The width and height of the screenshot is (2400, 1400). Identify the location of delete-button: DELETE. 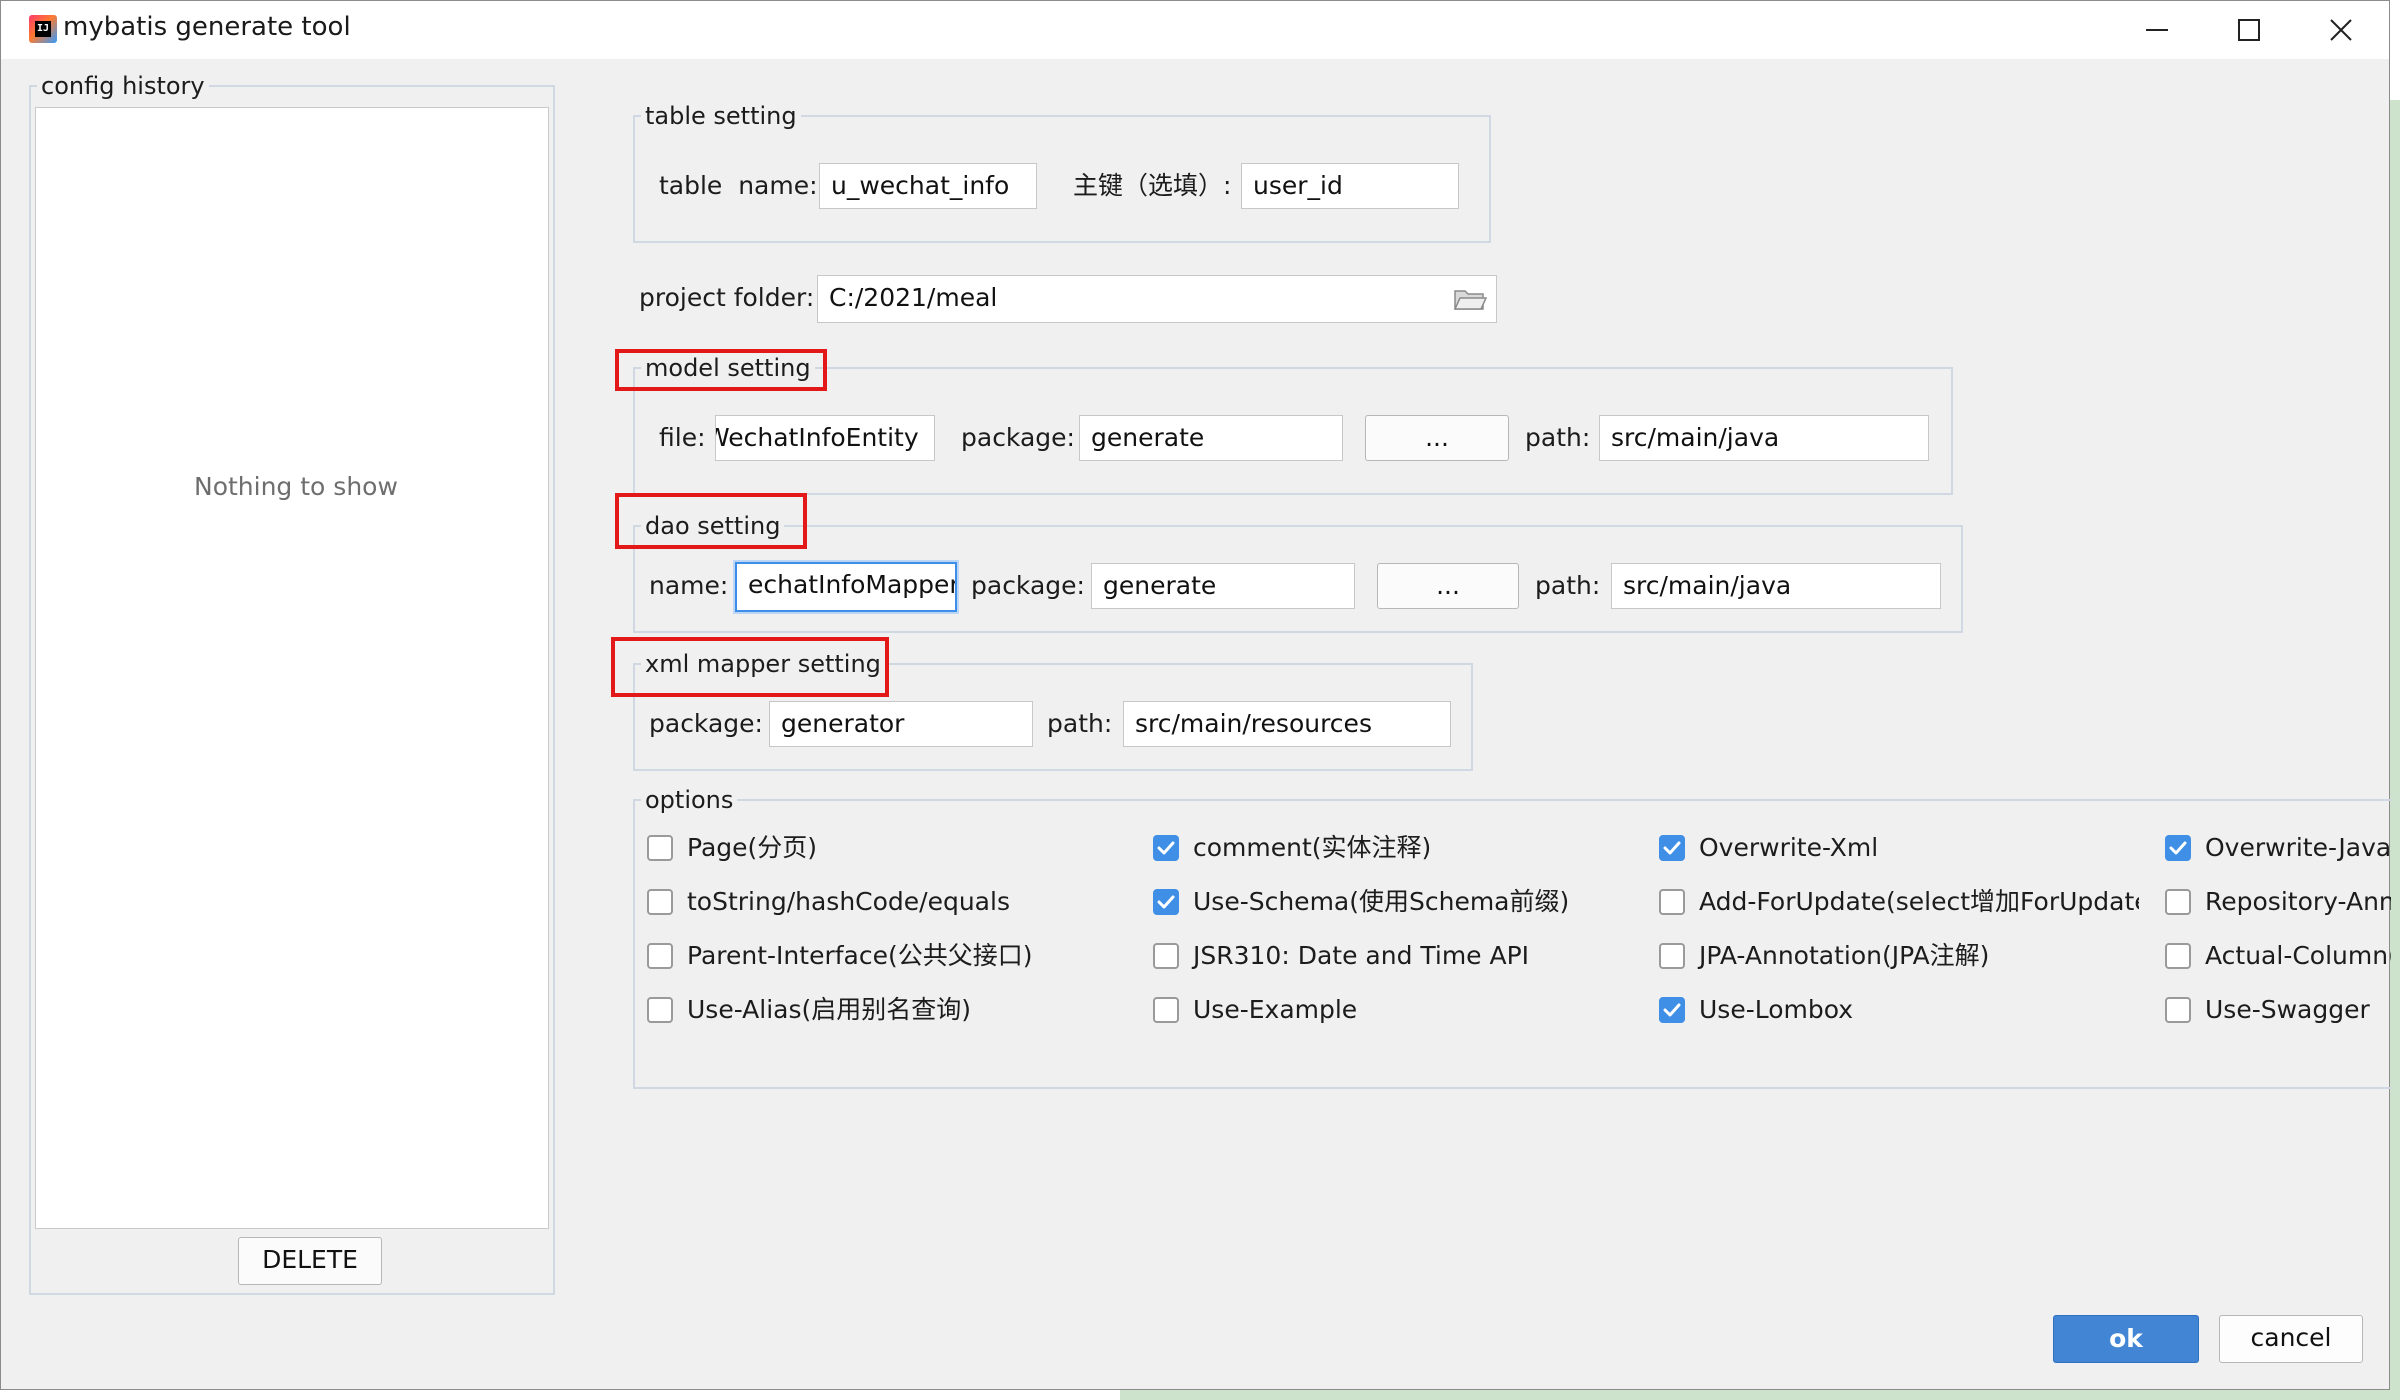
(310, 1261).